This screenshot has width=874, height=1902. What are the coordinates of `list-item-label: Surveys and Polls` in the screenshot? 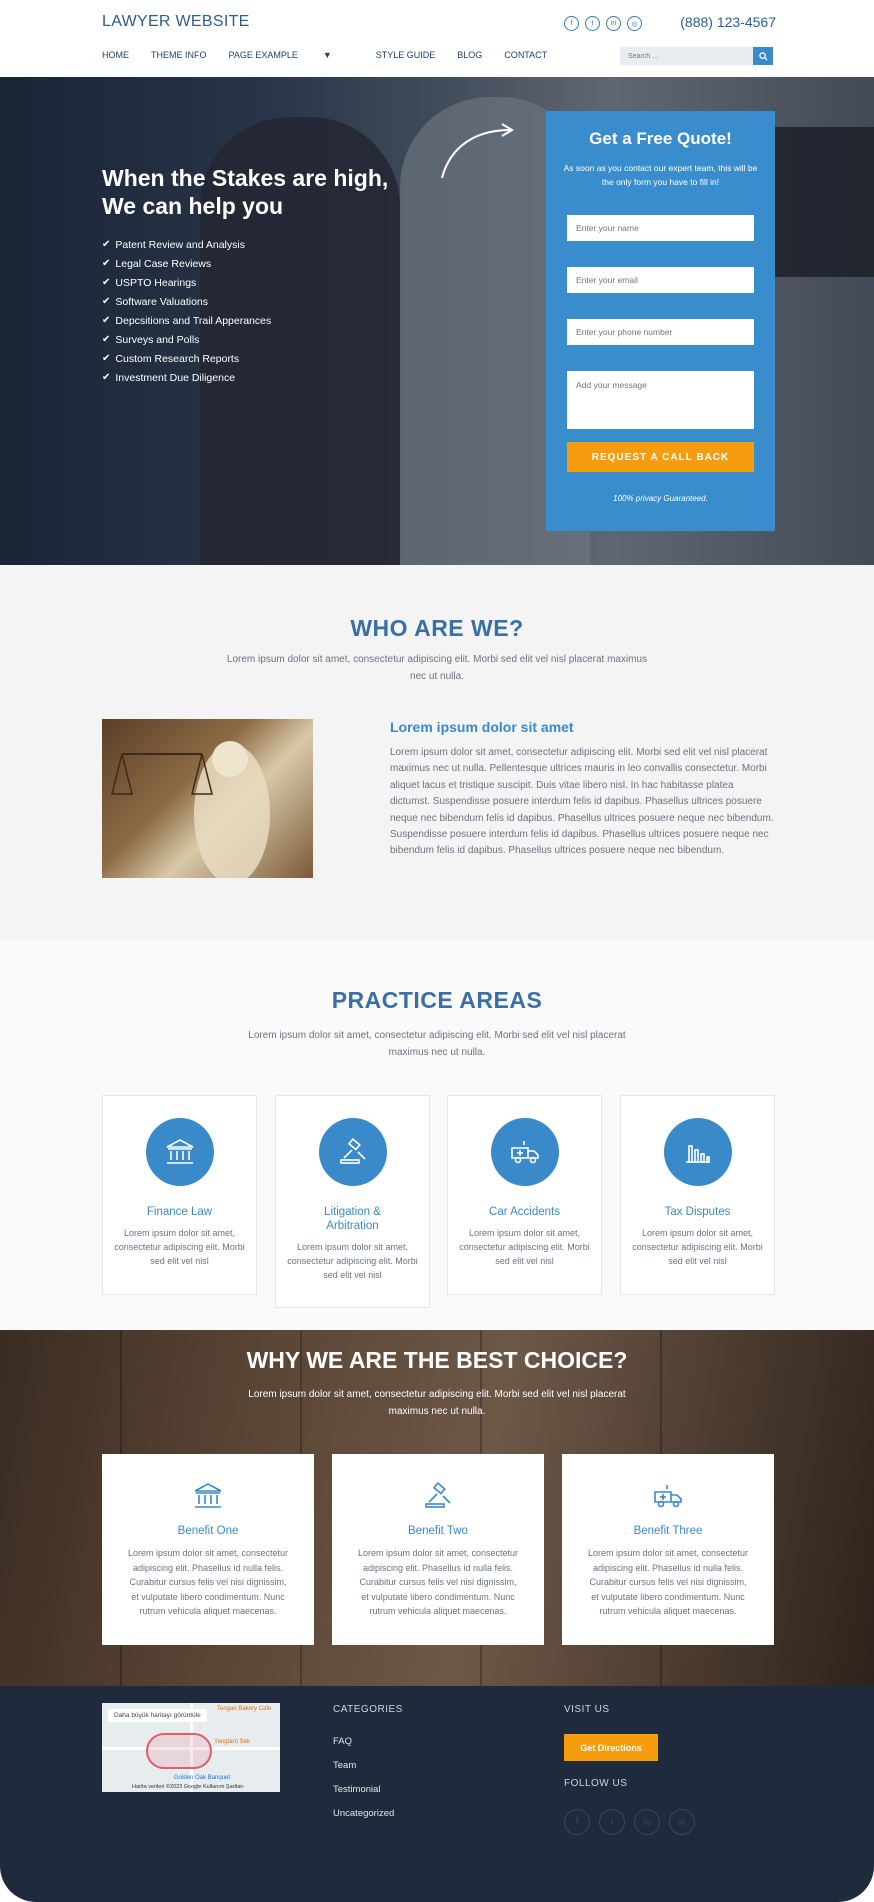 It's located at (157, 339).